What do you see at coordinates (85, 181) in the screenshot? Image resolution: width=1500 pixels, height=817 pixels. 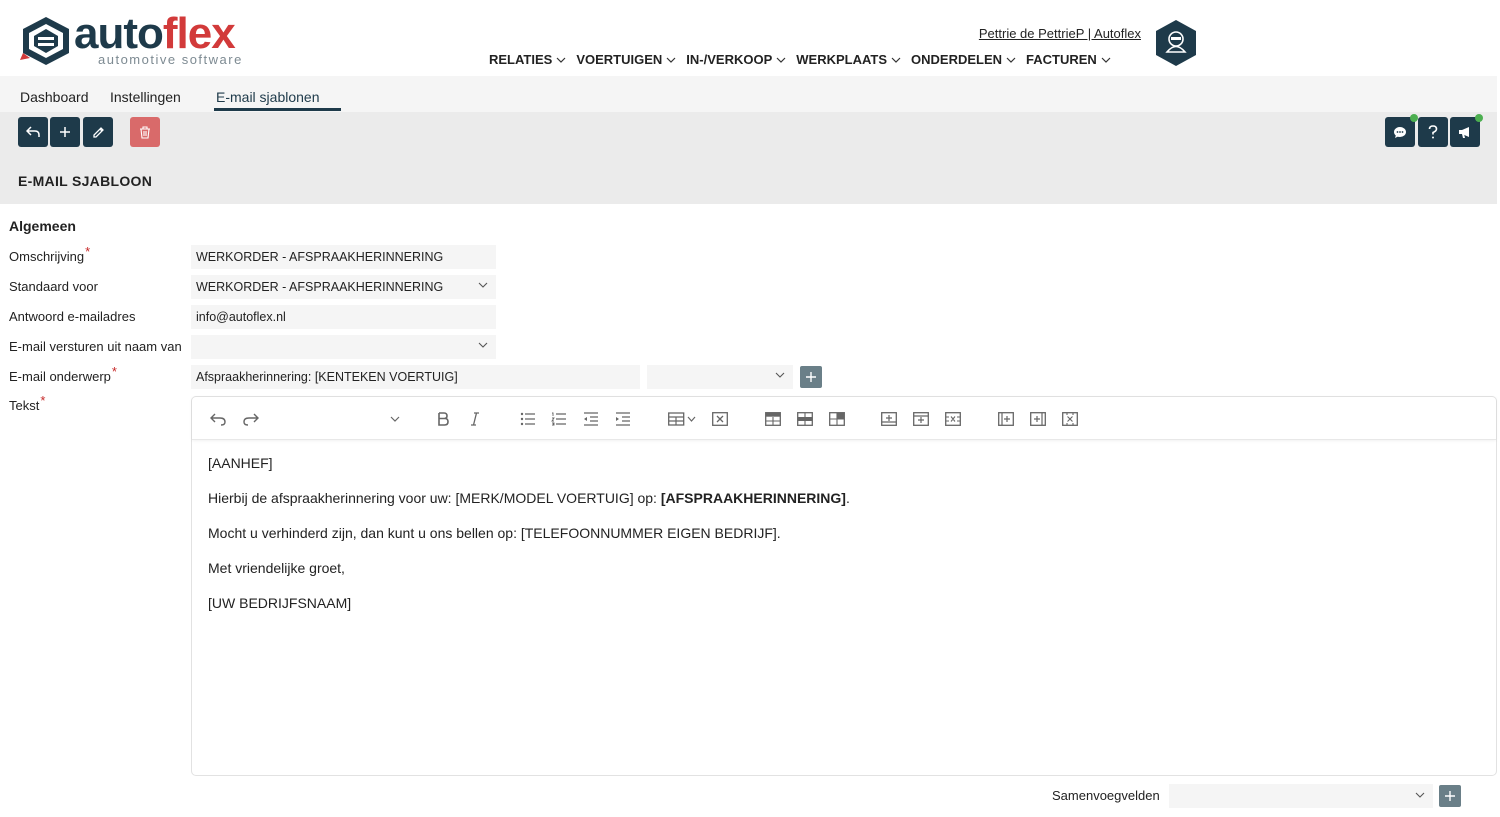 I see `page-title: E-MAIL SJABLOON` at bounding box center [85, 181].